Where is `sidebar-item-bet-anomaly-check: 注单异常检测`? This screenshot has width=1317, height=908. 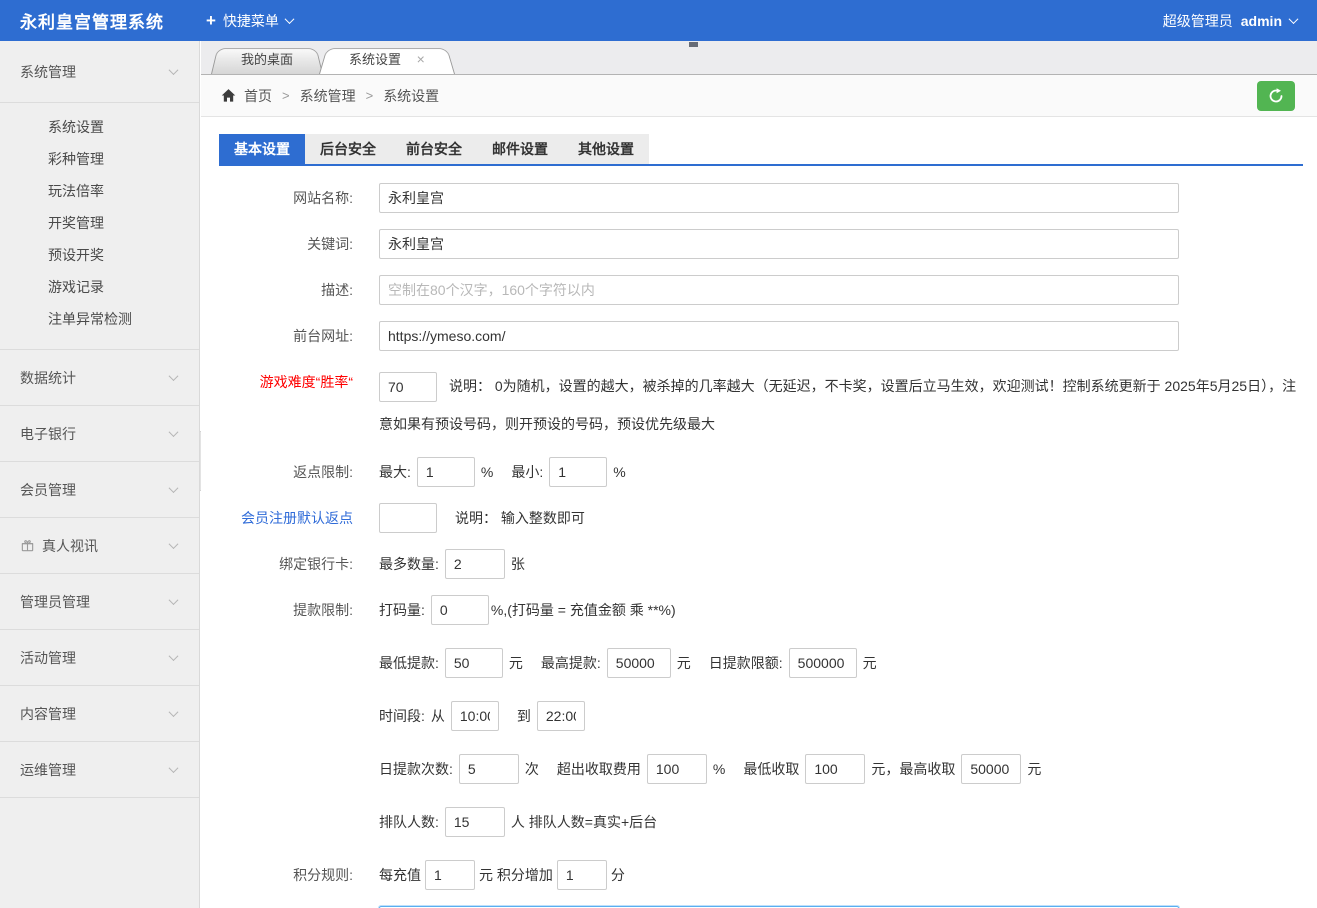
sidebar-item-bet-anomaly-check: 注单异常检测 is located at coordinates (99, 319).